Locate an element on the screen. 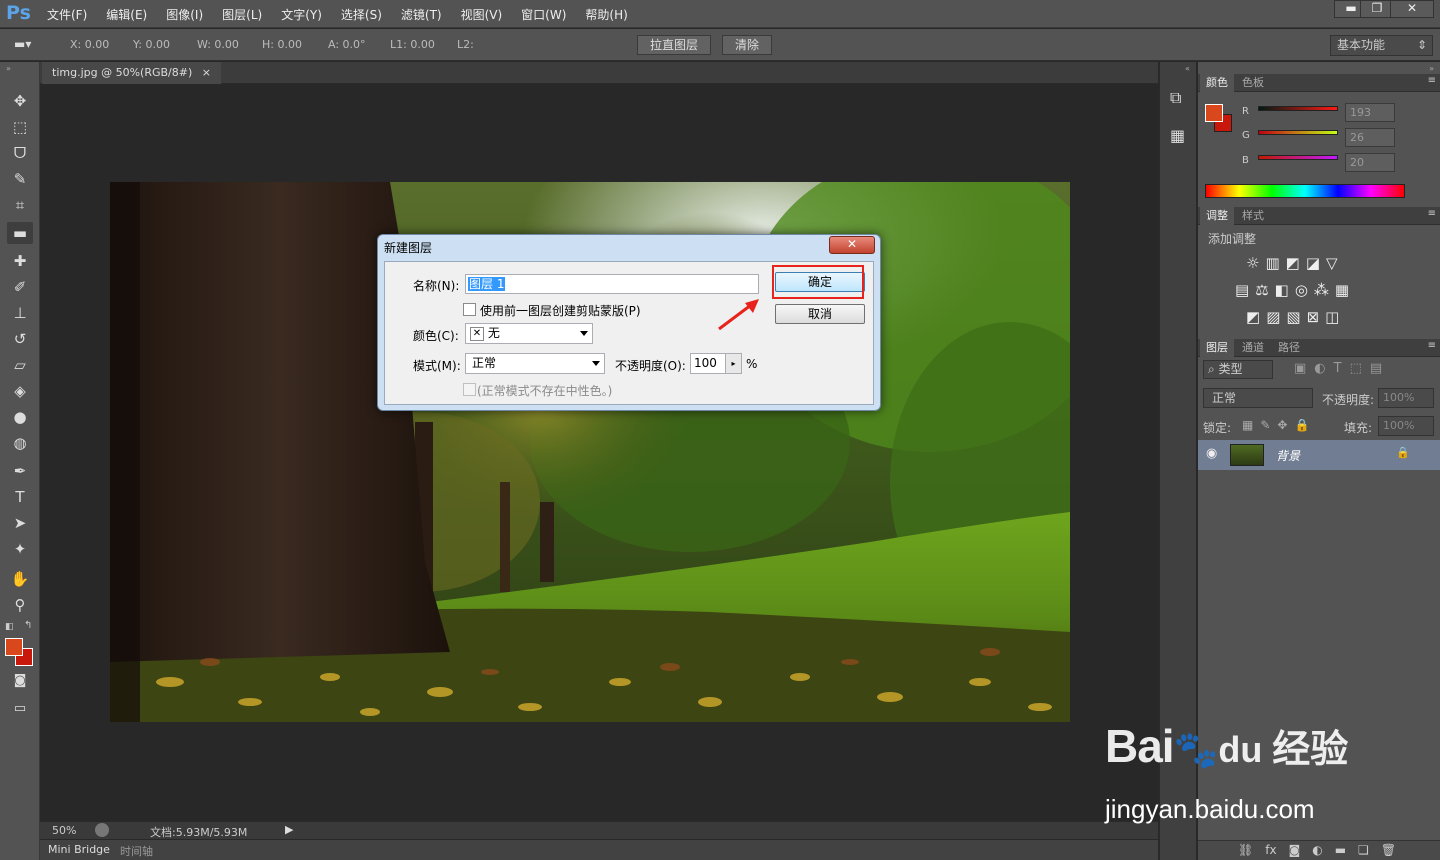 This screenshot has height=860, width=1440. mask-icon: ◙ is located at coordinates (1295, 850).